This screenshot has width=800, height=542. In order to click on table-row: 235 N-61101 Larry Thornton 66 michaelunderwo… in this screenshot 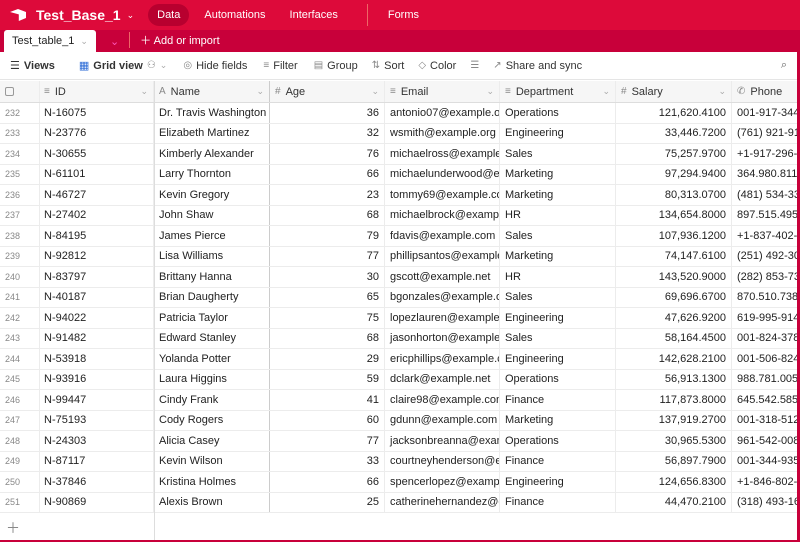, I will do `click(398, 174)`.